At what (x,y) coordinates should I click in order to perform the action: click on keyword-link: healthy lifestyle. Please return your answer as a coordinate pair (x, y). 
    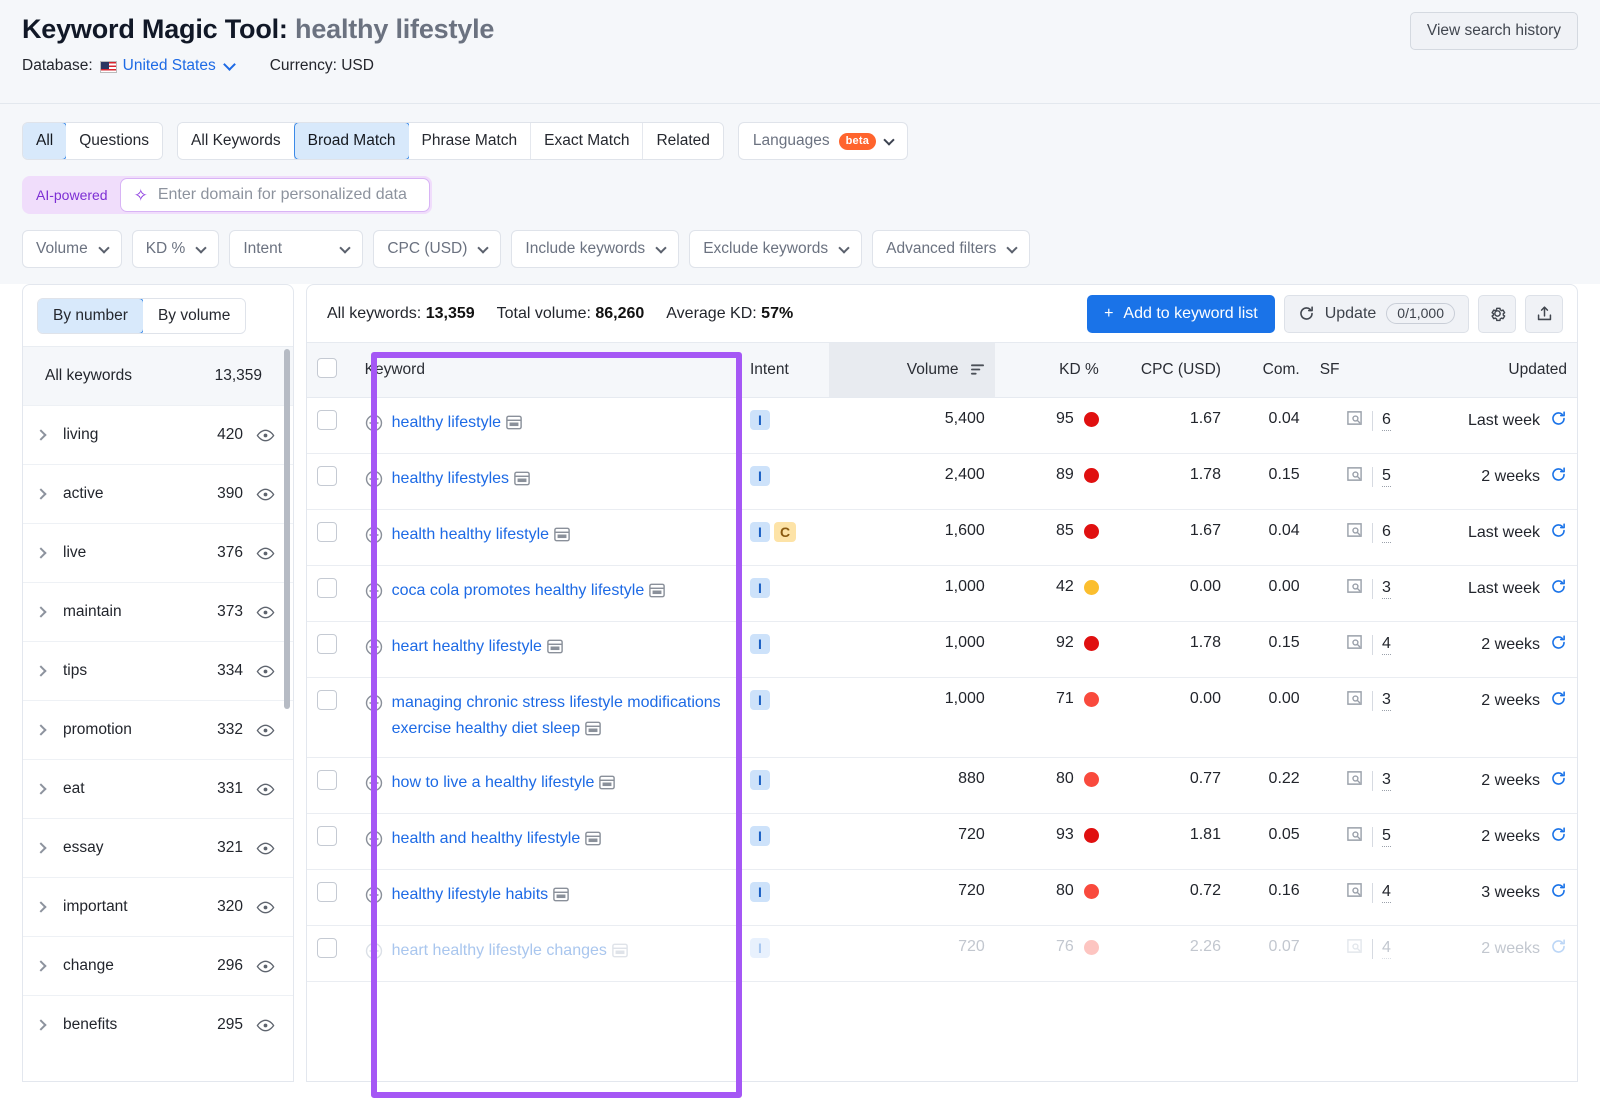
    Looking at the image, I should click on (446, 422).